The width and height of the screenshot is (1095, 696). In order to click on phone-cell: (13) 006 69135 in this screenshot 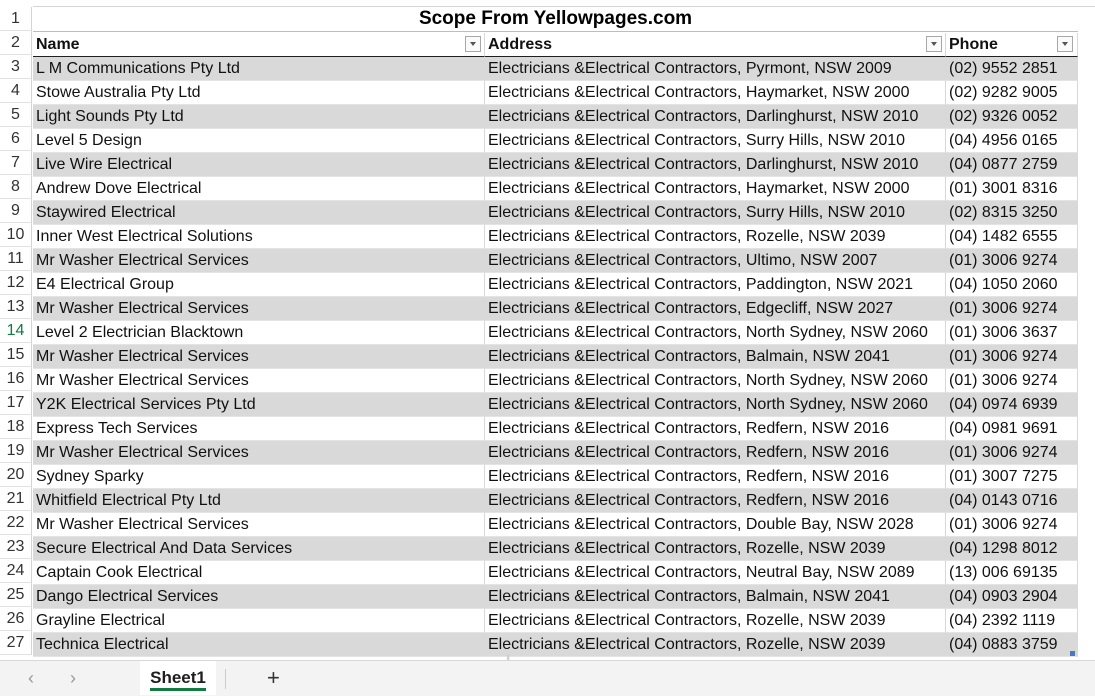, I will do `click(1012, 573)`.